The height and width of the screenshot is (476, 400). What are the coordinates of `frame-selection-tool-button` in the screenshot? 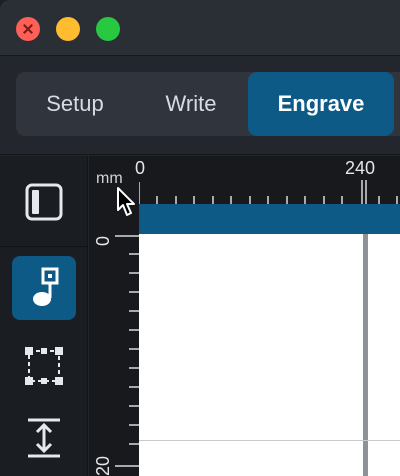 It's located at (44, 366).